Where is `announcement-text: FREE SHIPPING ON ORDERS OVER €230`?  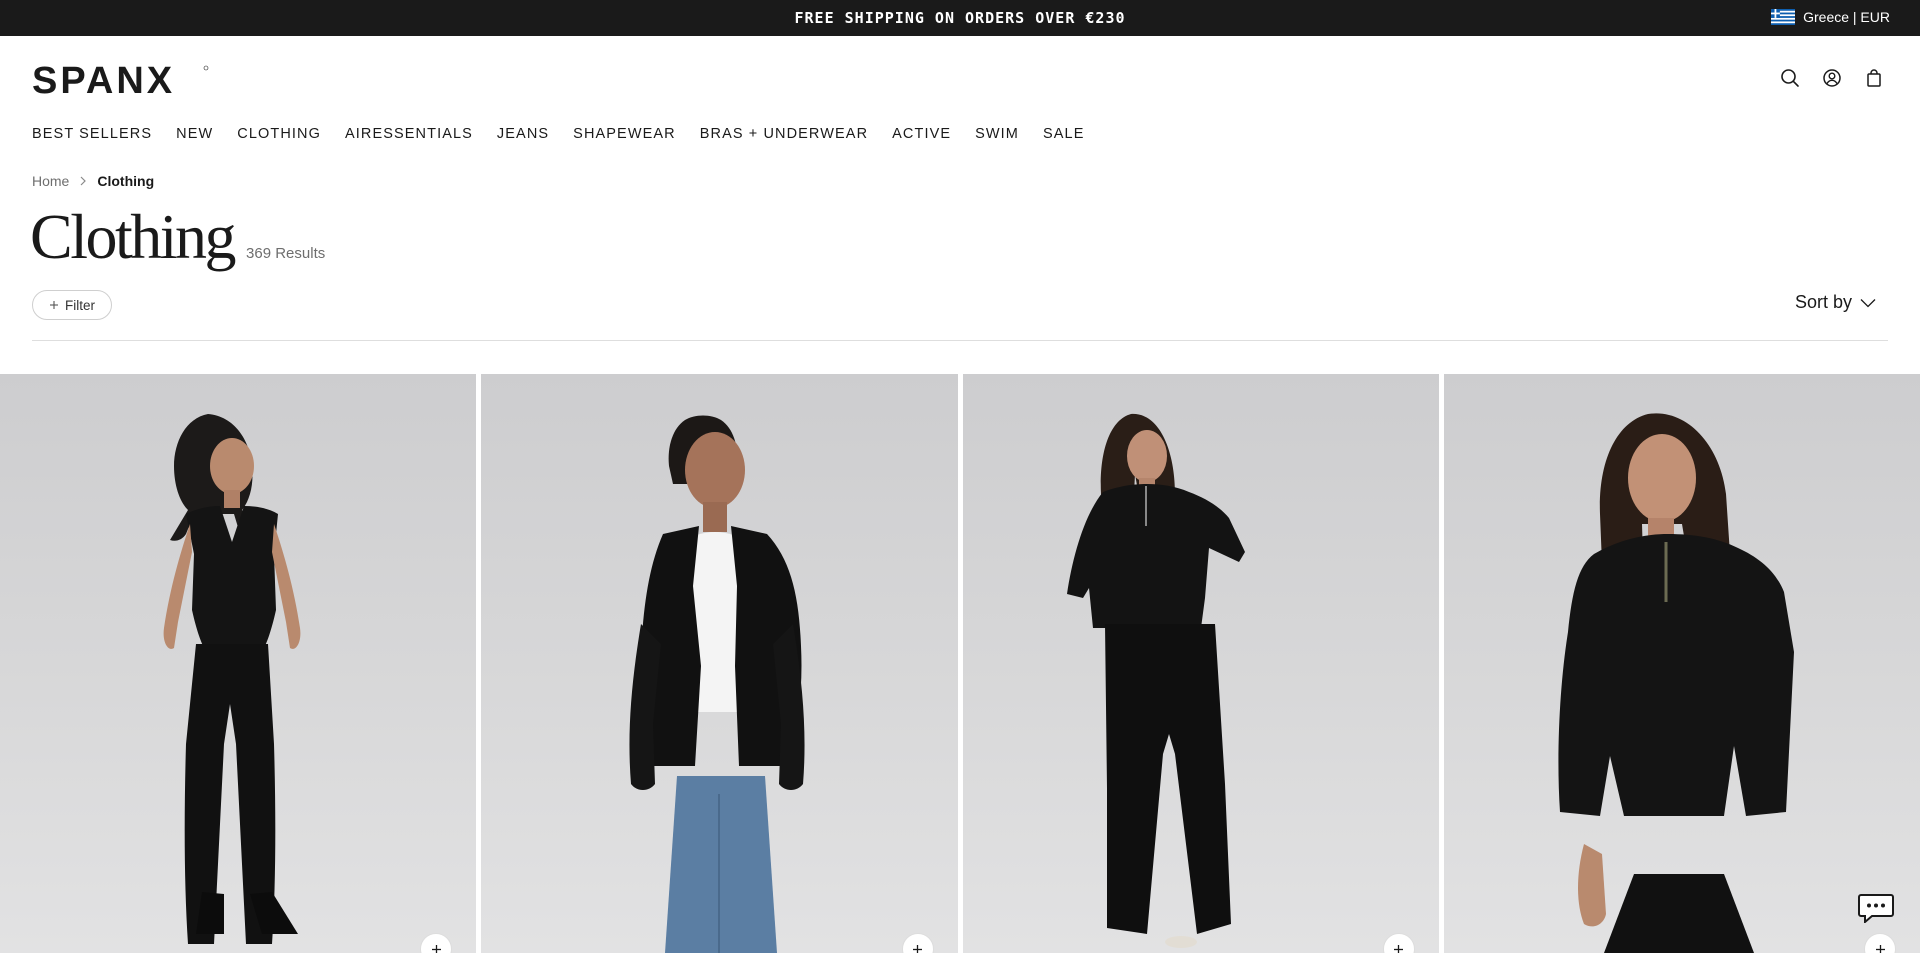 announcement-text: FREE SHIPPING ON ORDERS OVER €230 is located at coordinates (960, 18).